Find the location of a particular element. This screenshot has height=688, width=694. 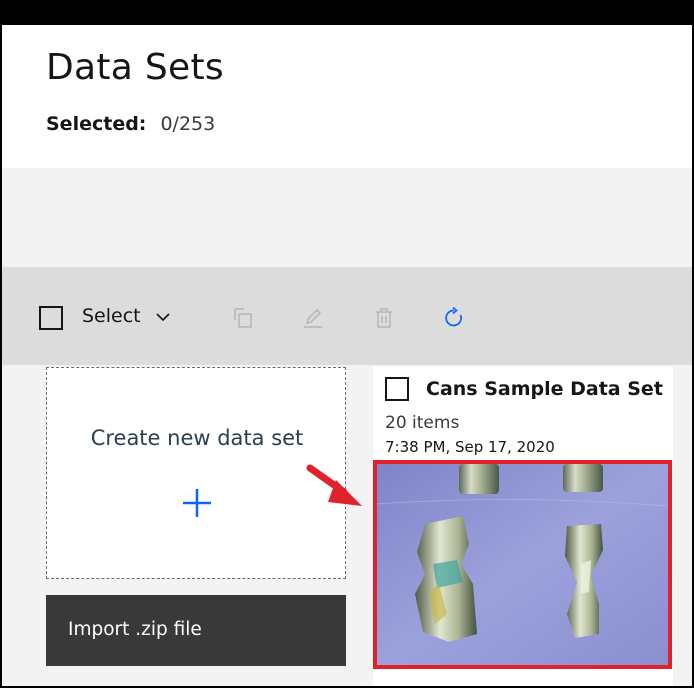

data-set-date: 7:38 PM, Sep 17, 2020 is located at coordinates (470, 447).